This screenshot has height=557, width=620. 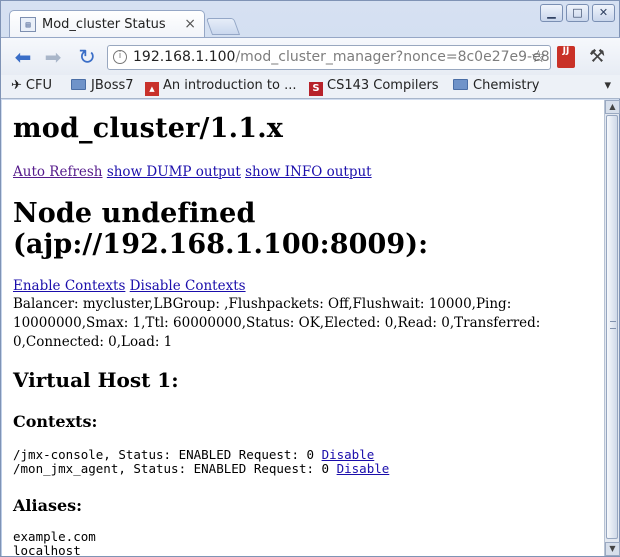 I want to click on new-tab-button, so click(x=223, y=26).